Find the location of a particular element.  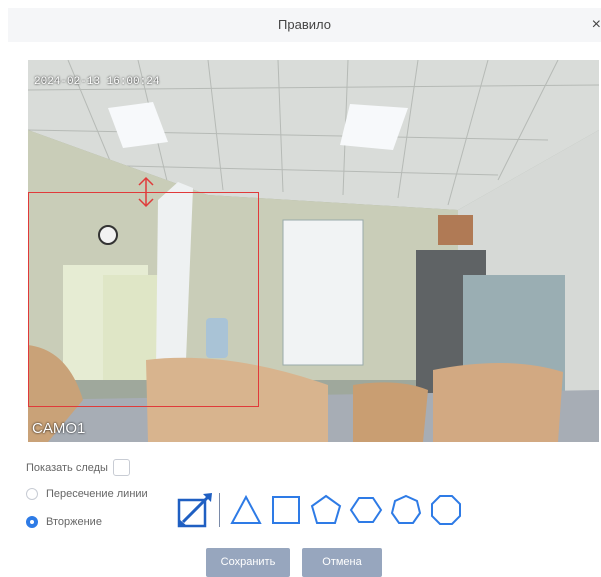

square-icon is located at coordinates (286, 510).